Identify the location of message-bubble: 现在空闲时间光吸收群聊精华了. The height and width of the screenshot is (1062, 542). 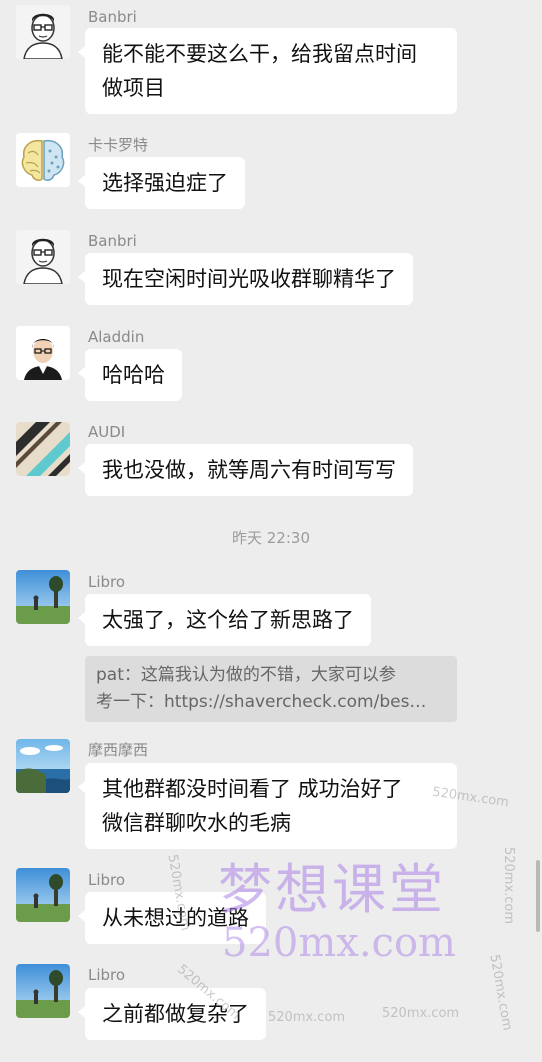
(245, 279).